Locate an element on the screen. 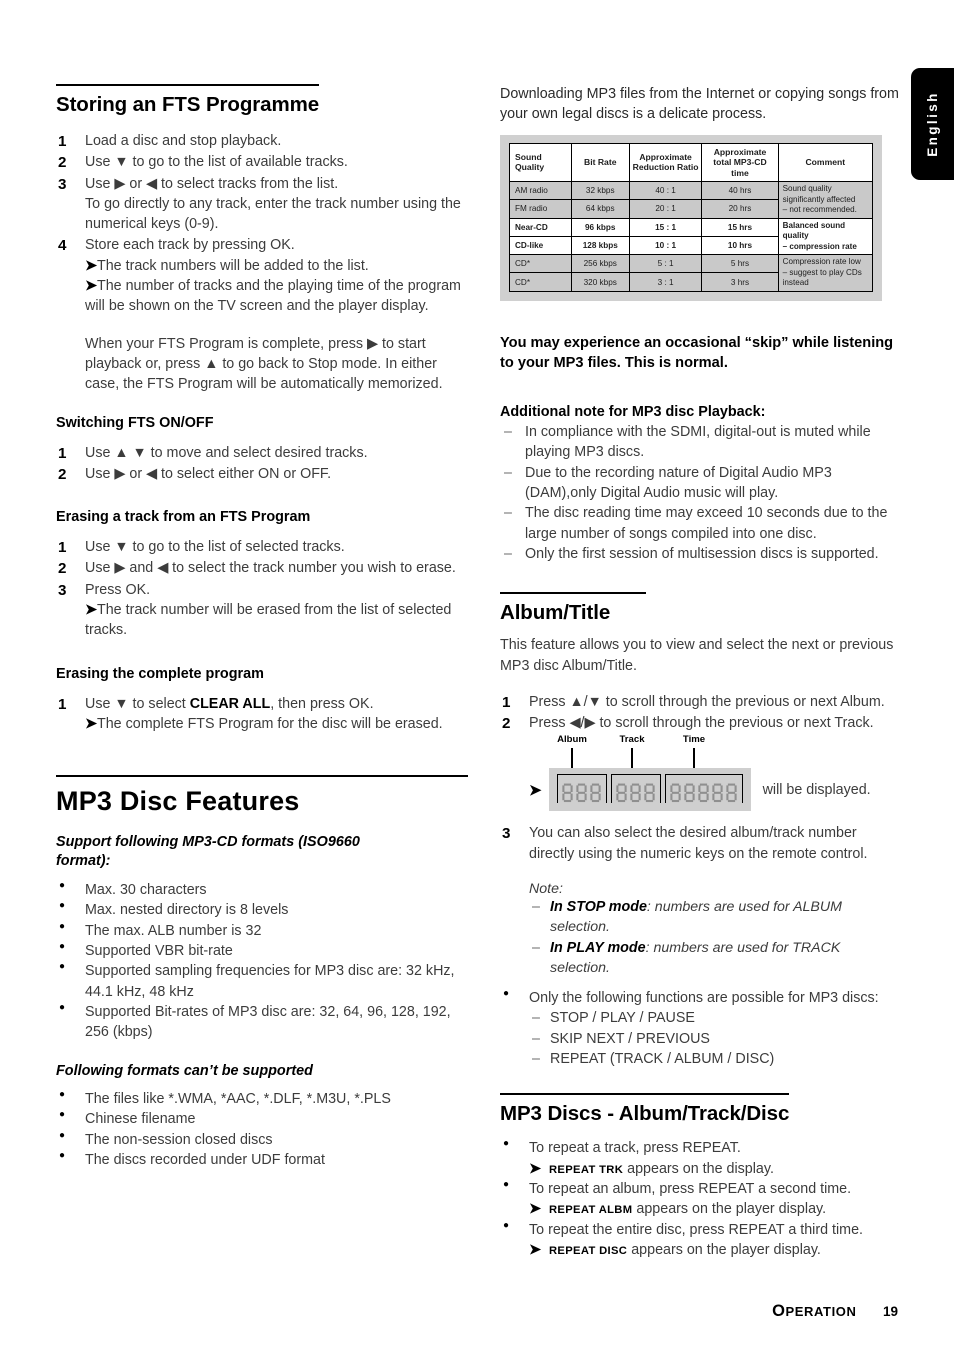  cell-bit-rate: 320 kbps is located at coordinates (600, 282).